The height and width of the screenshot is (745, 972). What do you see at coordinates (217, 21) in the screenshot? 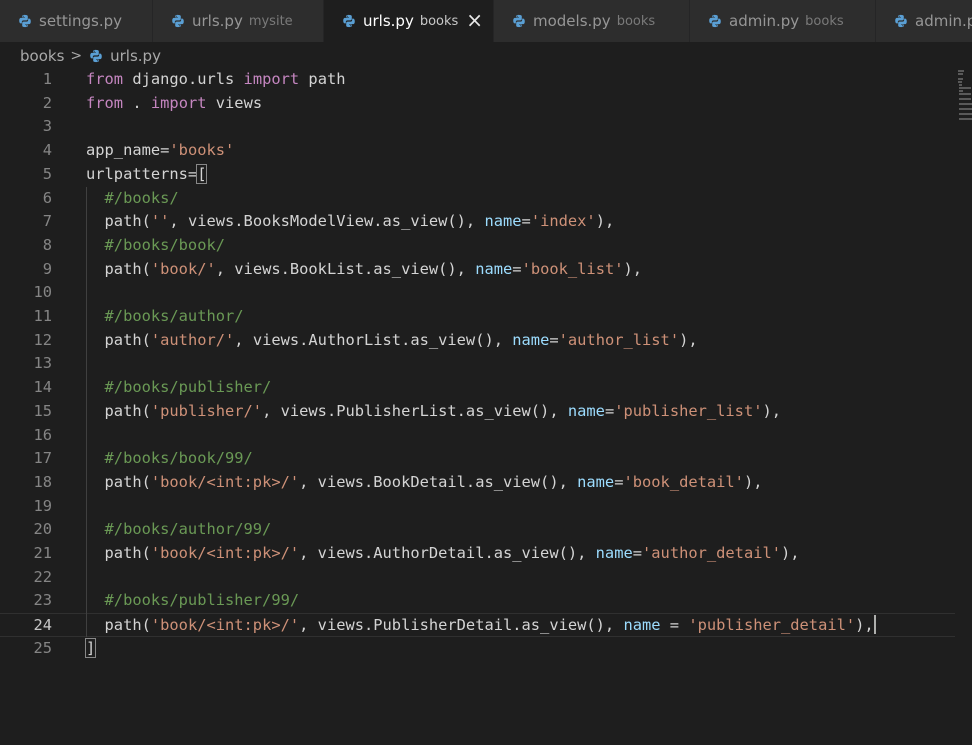
I see `tab-filename: urls.py` at bounding box center [217, 21].